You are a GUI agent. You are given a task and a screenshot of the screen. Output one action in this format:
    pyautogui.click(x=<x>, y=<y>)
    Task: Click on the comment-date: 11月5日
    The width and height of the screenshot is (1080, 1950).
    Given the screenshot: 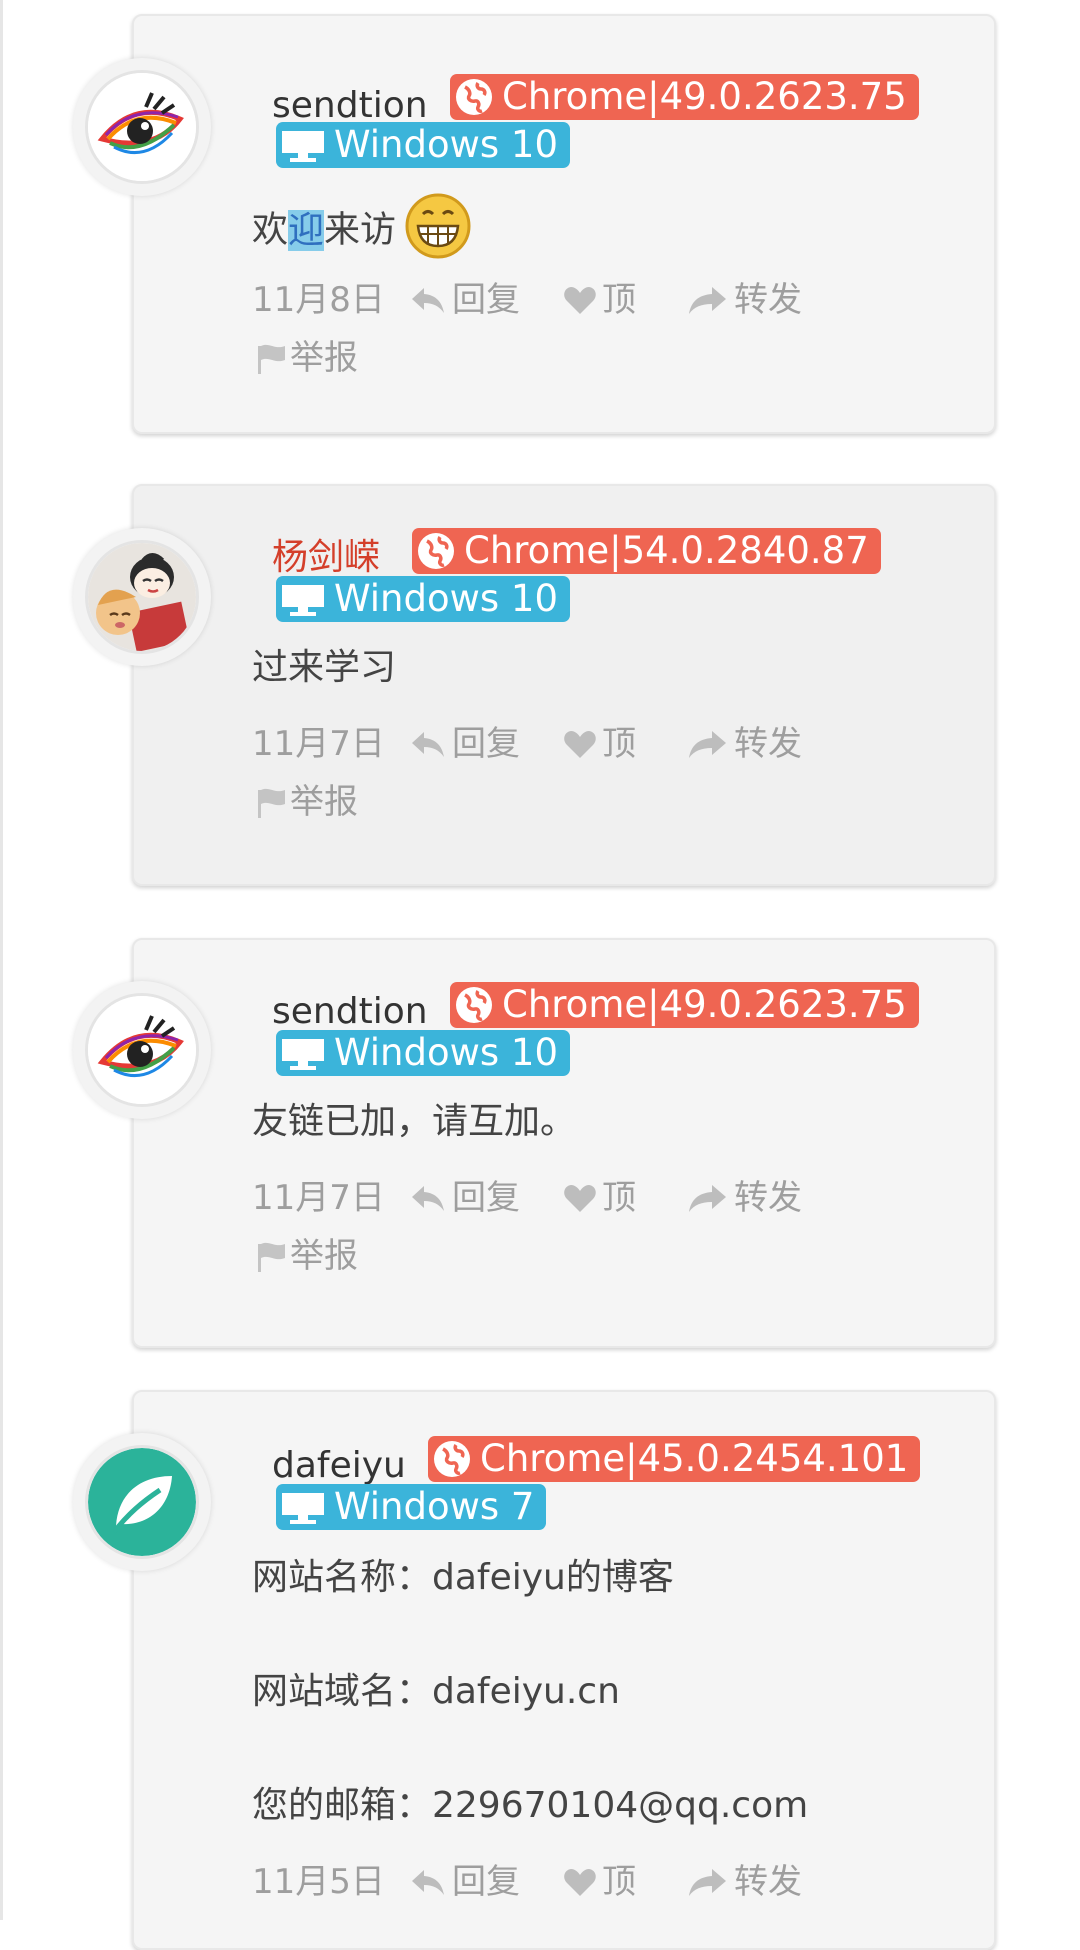 What is the action you would take?
    pyautogui.click(x=318, y=1882)
    